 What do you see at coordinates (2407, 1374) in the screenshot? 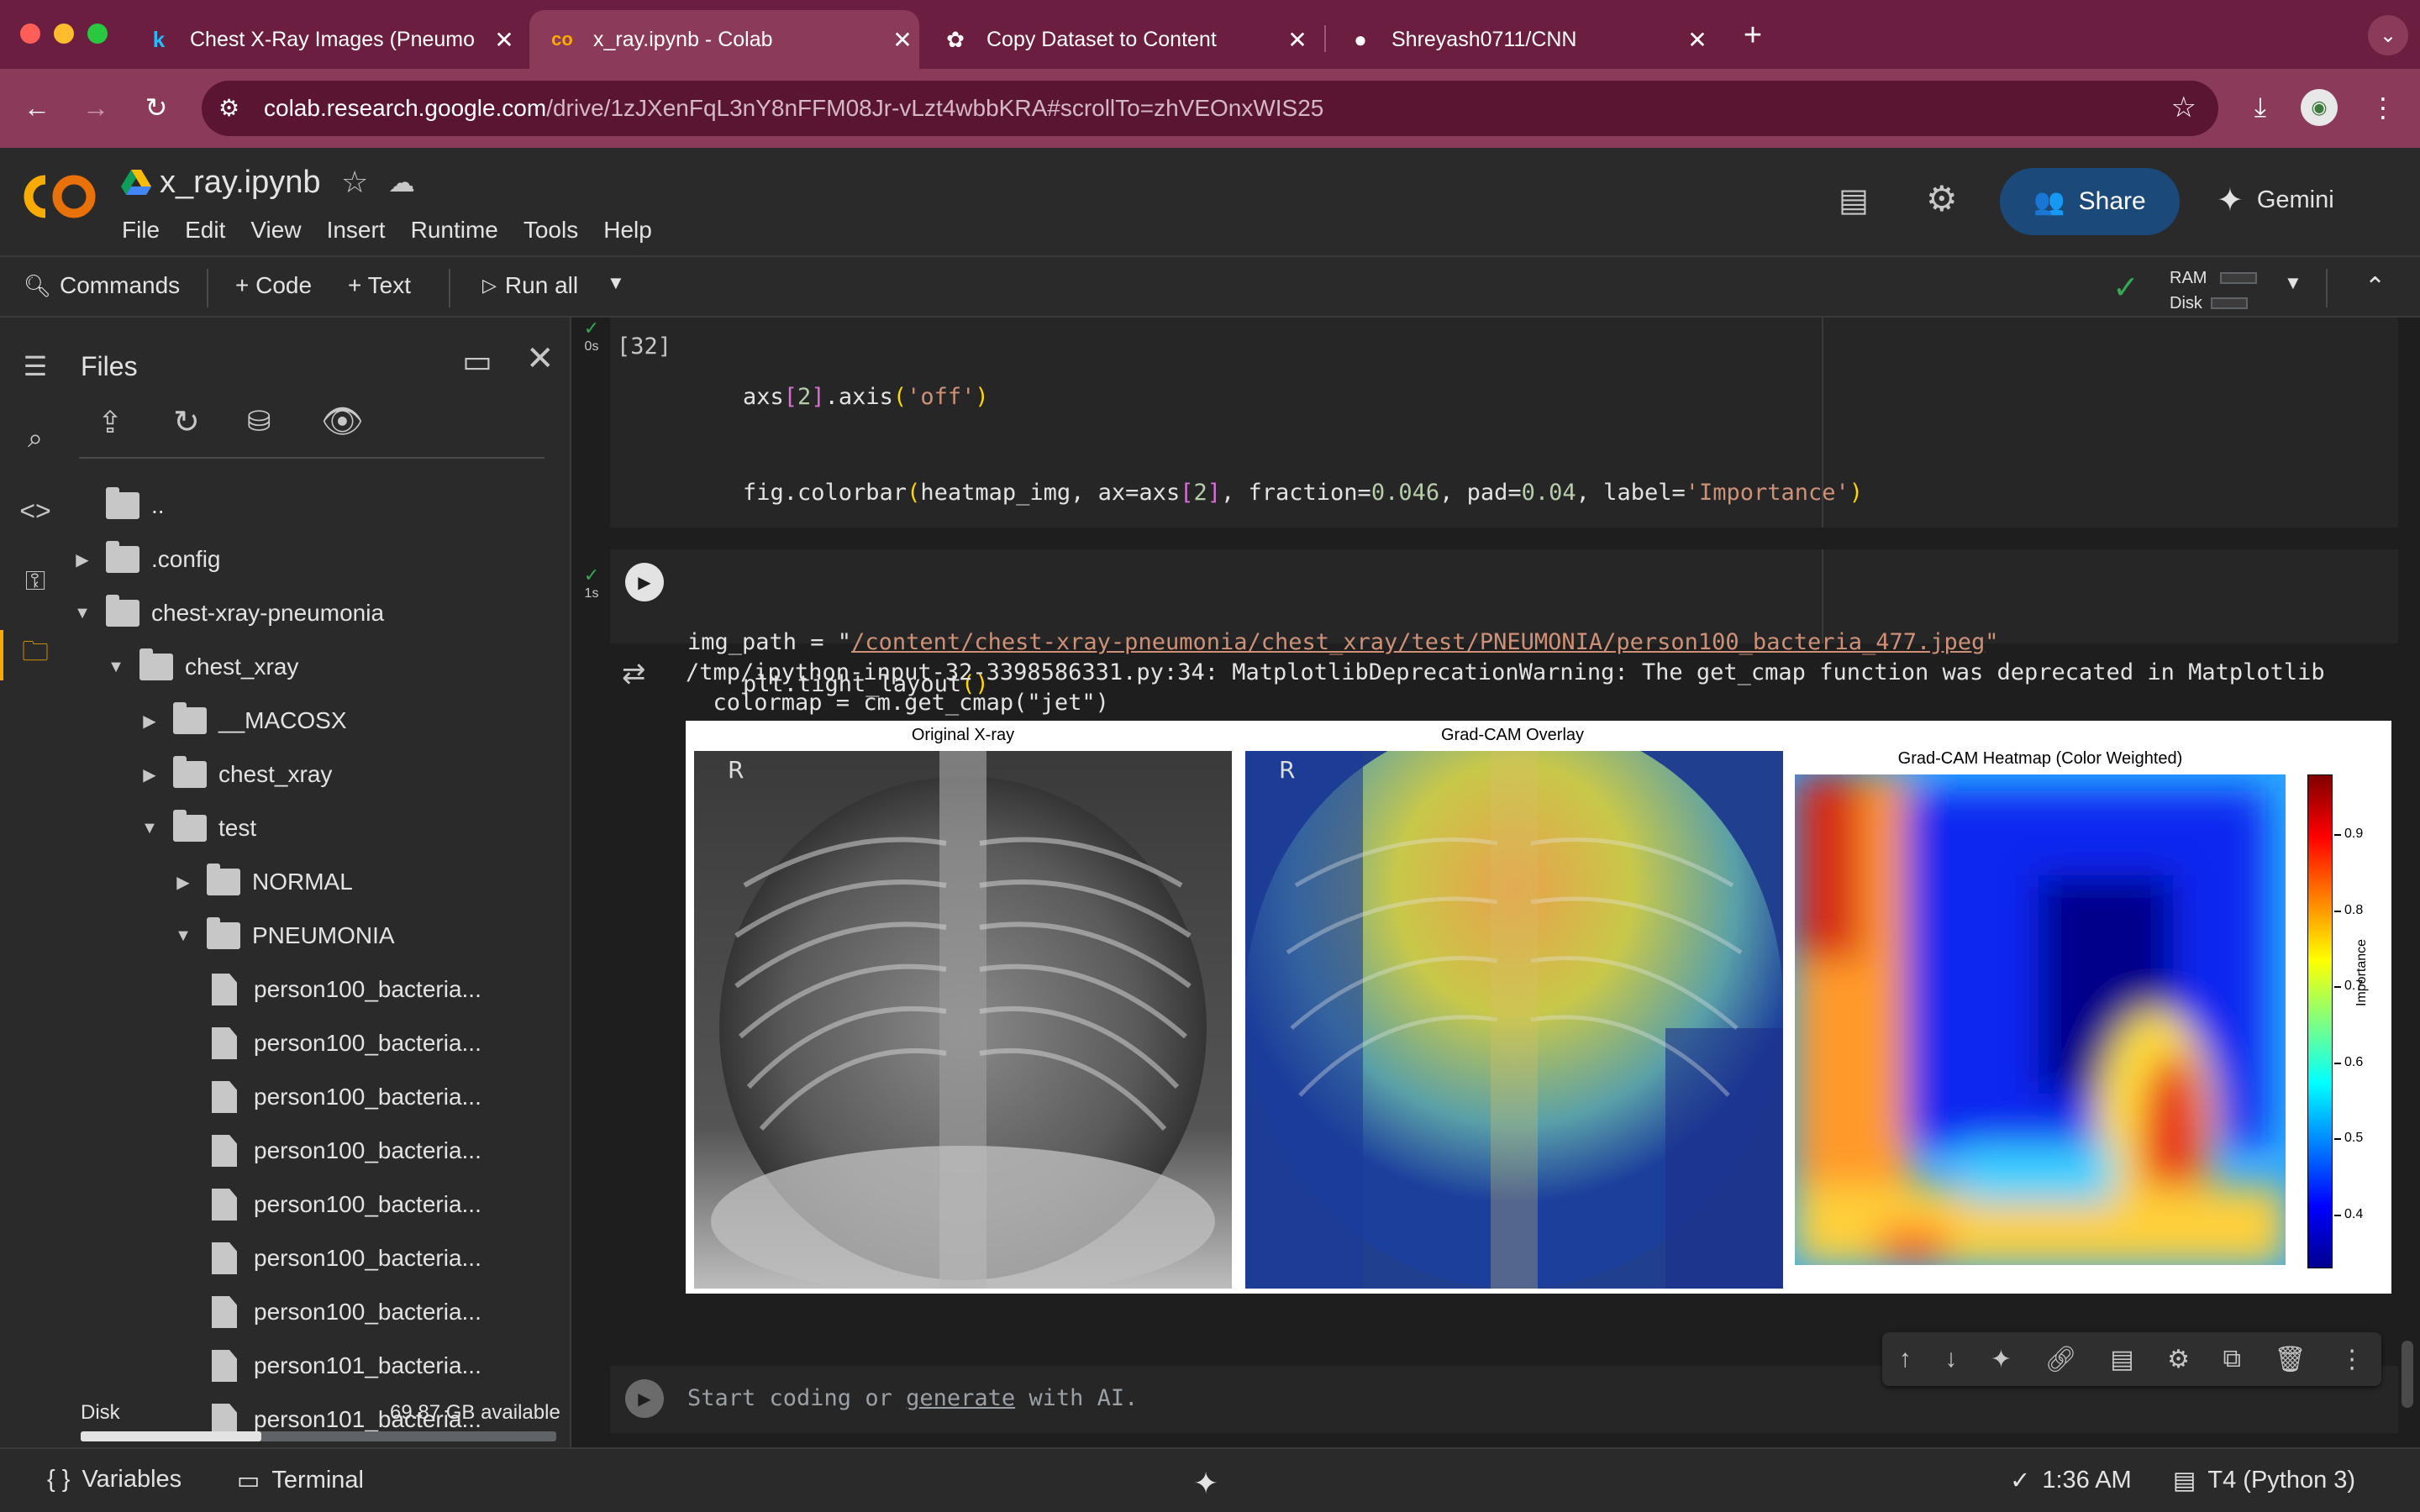
I see `scrollbar-thumb` at bounding box center [2407, 1374].